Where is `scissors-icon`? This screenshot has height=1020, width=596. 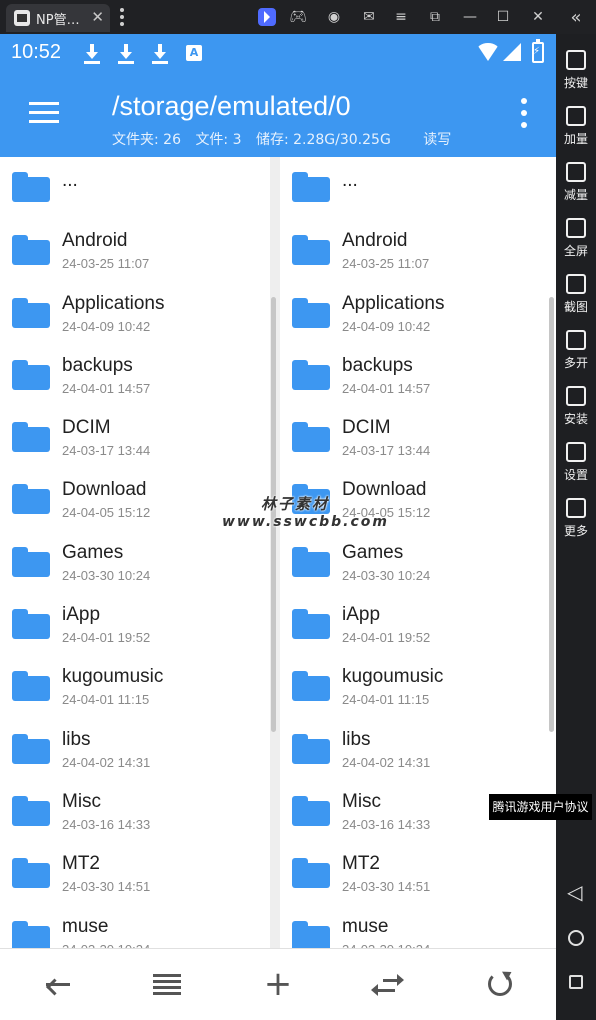
scissors-icon is located at coordinates (576, 284).